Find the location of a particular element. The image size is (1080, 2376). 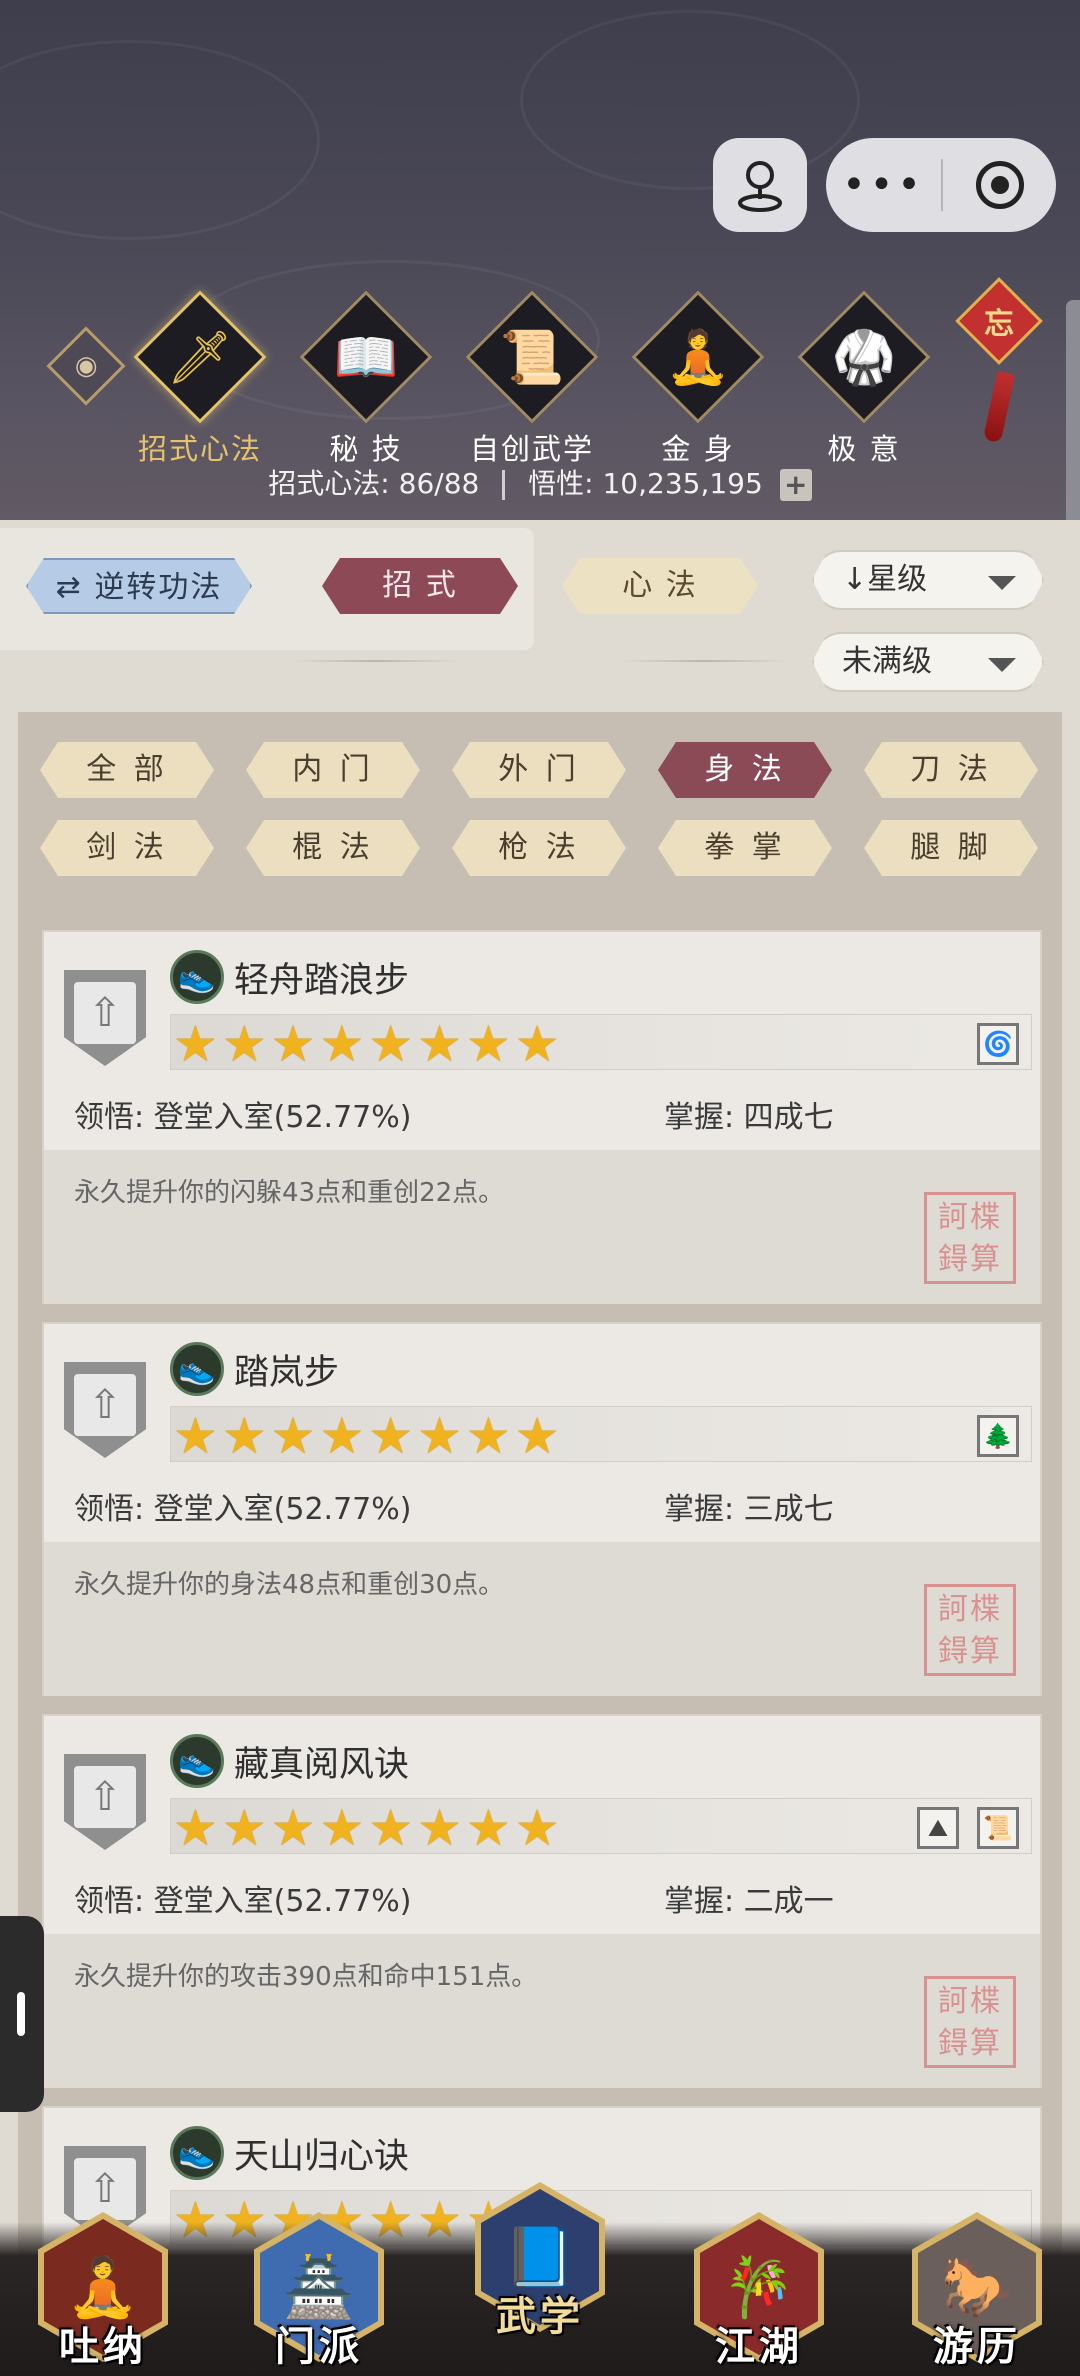

category-movement: 身 法 is located at coordinates (745, 770).